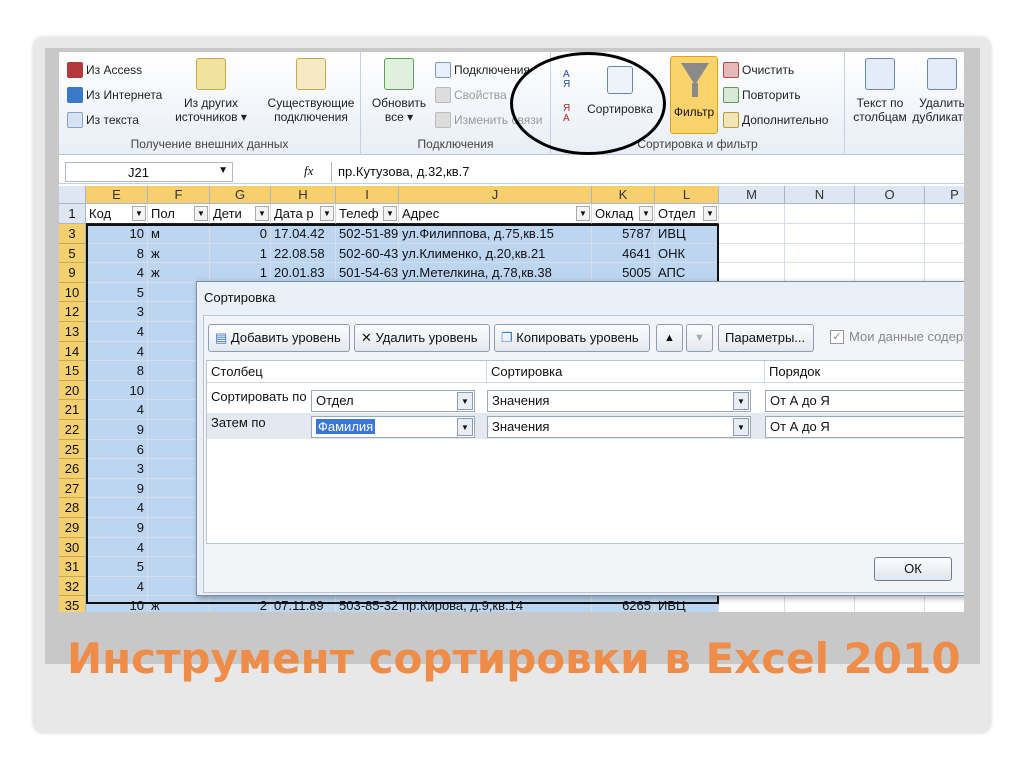 The image size is (1024, 767). Describe the element at coordinates (303, 214) in the screenshot. I see `header-cell: Дата р ▼` at that location.